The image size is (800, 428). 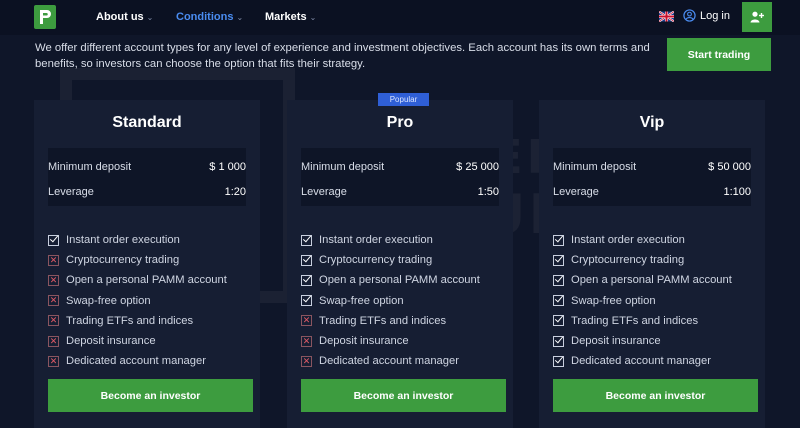 I want to click on feature-item: ✕ Swap-free option, so click(x=137, y=301).